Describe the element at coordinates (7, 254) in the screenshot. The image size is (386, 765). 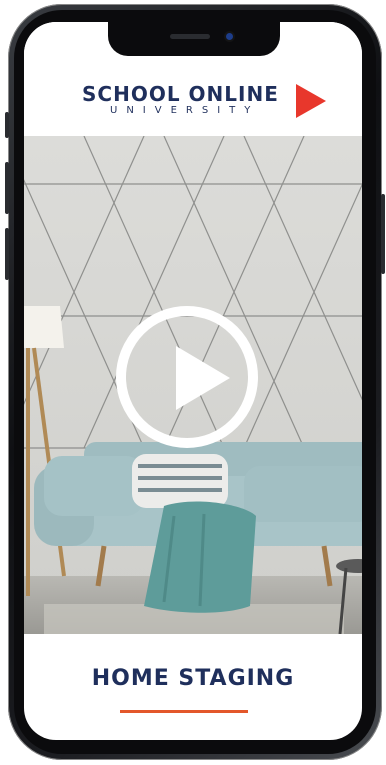
I see `volume-down-button` at that location.